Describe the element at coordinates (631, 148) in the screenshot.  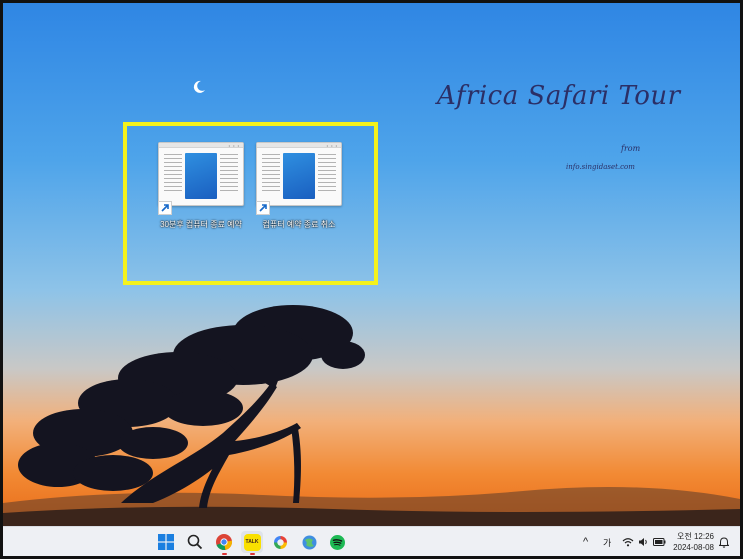
I see `wallpaper-from-label: from` at that location.